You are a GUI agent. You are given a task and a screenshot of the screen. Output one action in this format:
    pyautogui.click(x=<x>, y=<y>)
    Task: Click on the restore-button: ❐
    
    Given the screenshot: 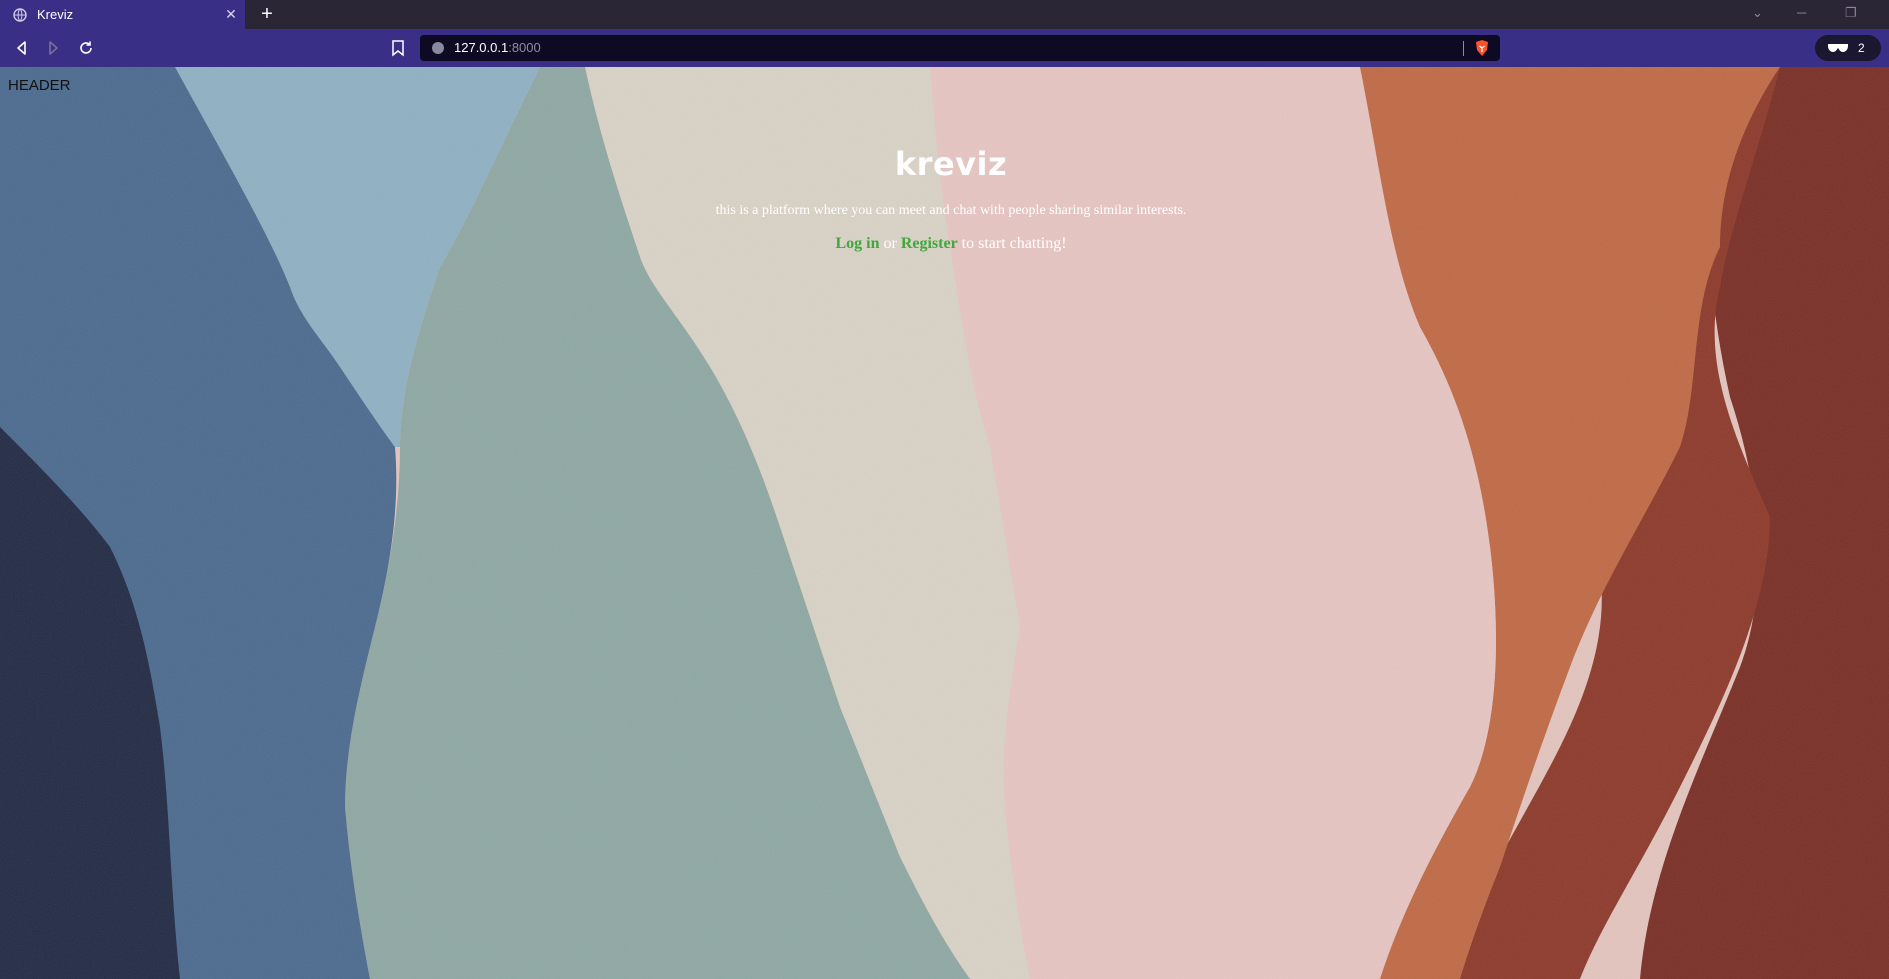 What is the action you would take?
    pyautogui.click(x=1851, y=13)
    